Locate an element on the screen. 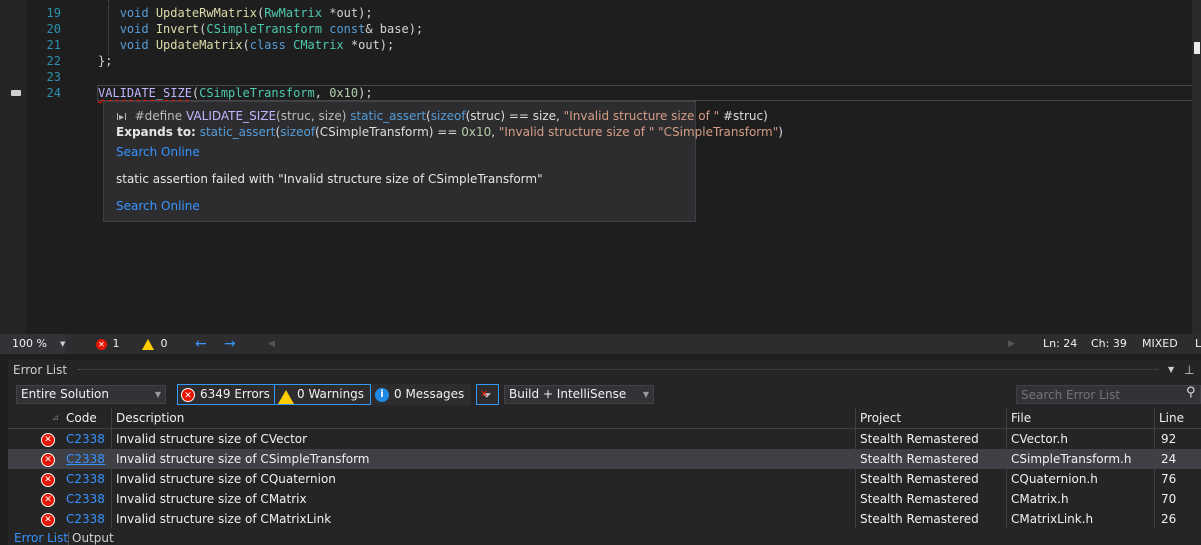 This screenshot has width=1201, height=545. code-line: 23 is located at coordinates (595, 77).